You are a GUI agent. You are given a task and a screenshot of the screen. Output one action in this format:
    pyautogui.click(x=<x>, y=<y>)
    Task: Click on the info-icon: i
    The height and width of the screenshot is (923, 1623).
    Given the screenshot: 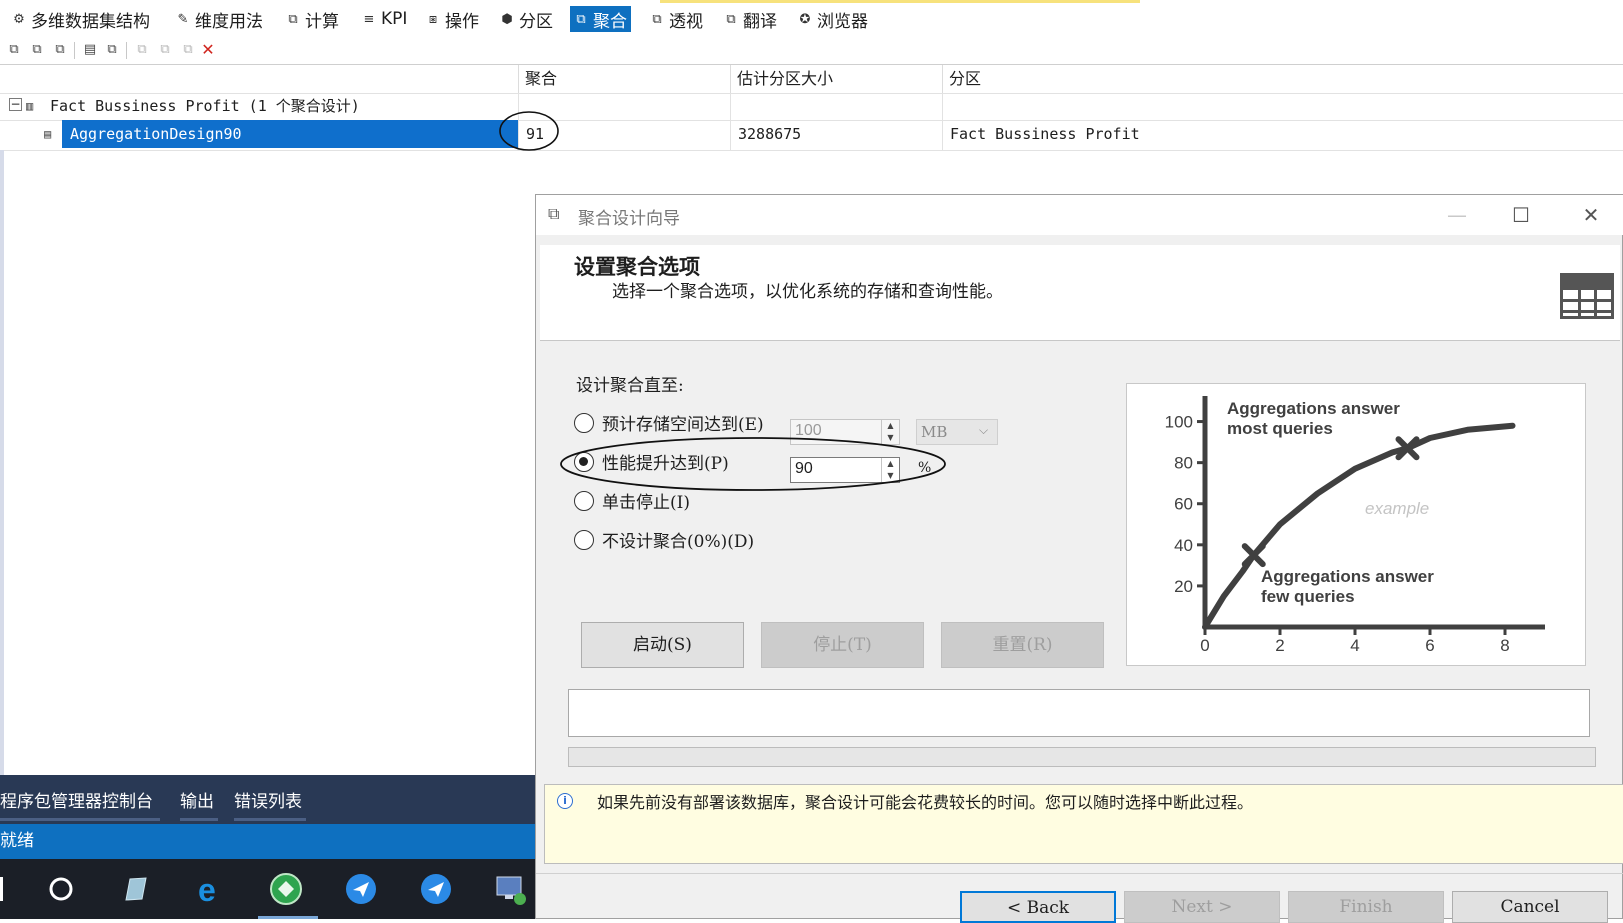 What is the action you would take?
    pyautogui.click(x=565, y=801)
    